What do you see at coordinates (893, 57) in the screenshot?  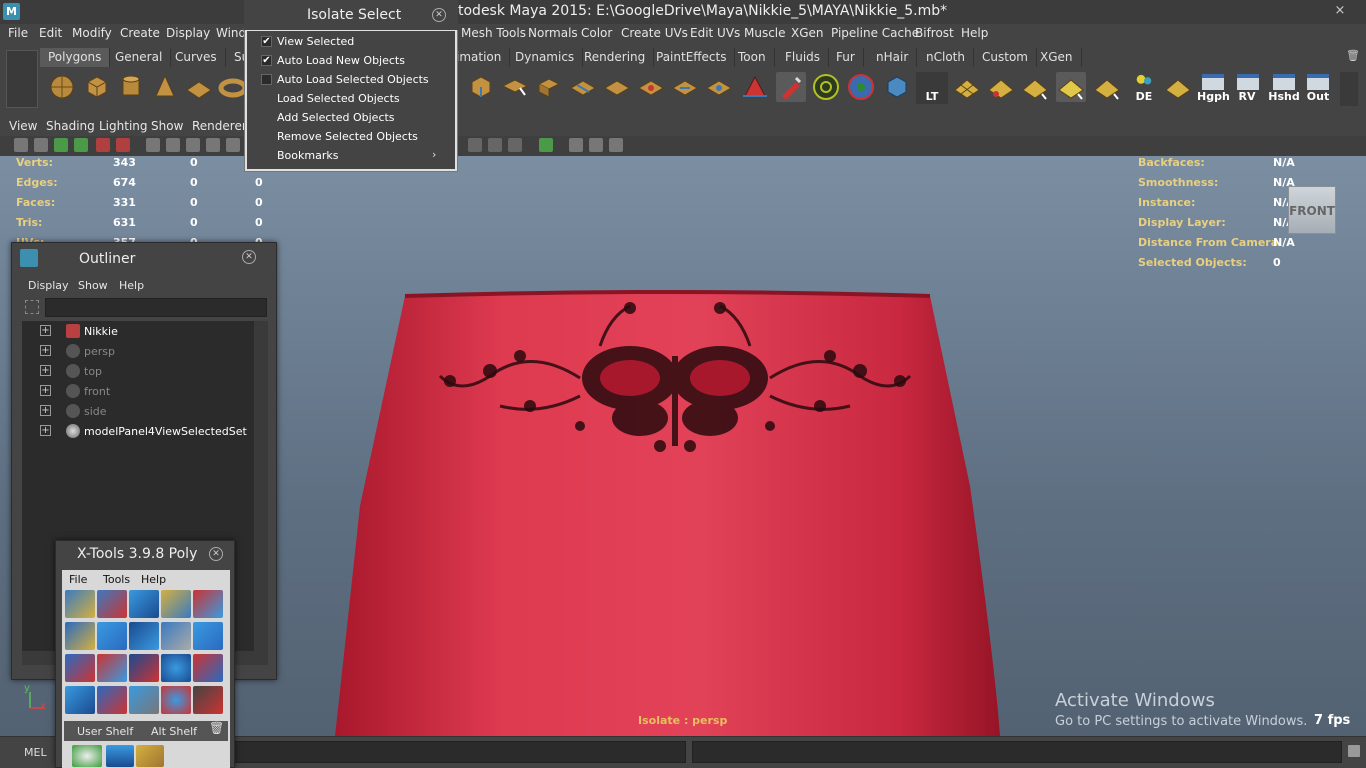 I see `shelf-tab-nhair: nHair` at bounding box center [893, 57].